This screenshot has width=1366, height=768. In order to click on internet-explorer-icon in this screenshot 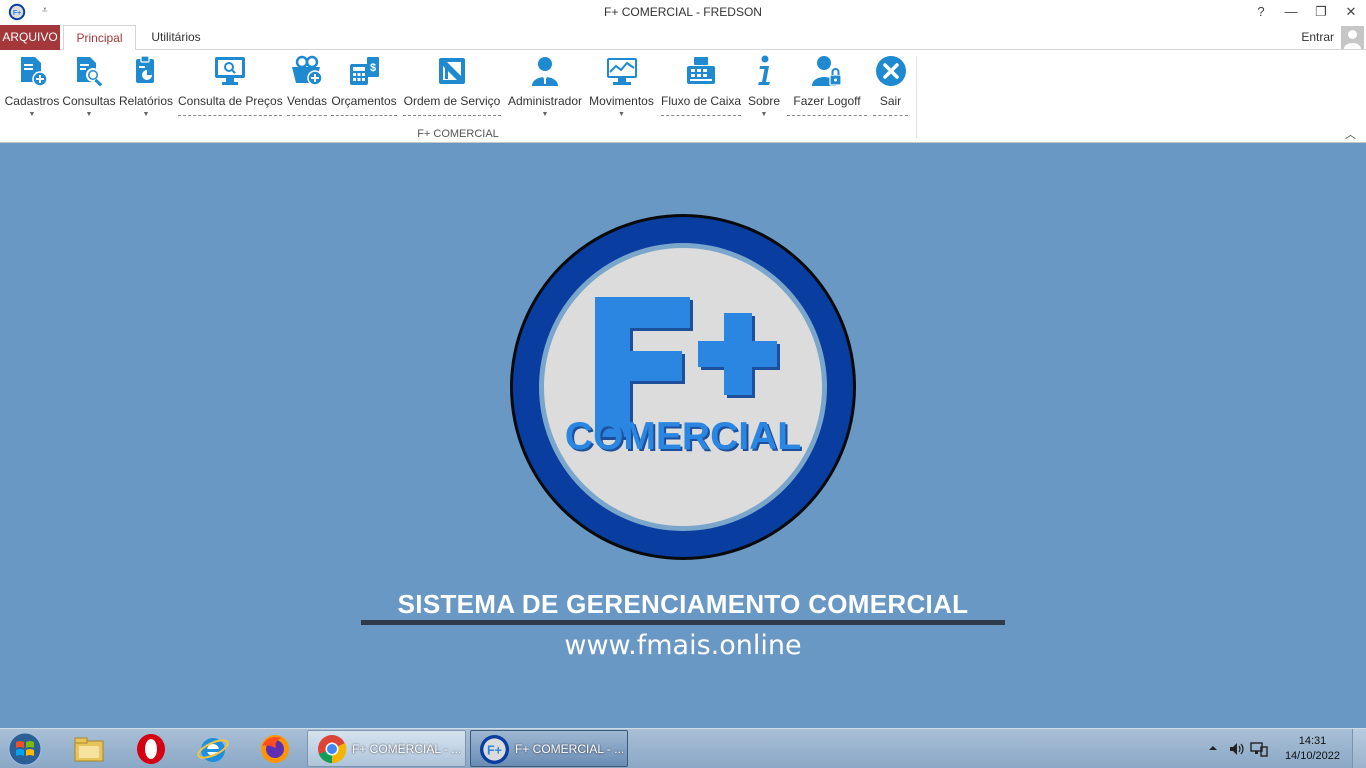, I will do `click(213, 749)`.